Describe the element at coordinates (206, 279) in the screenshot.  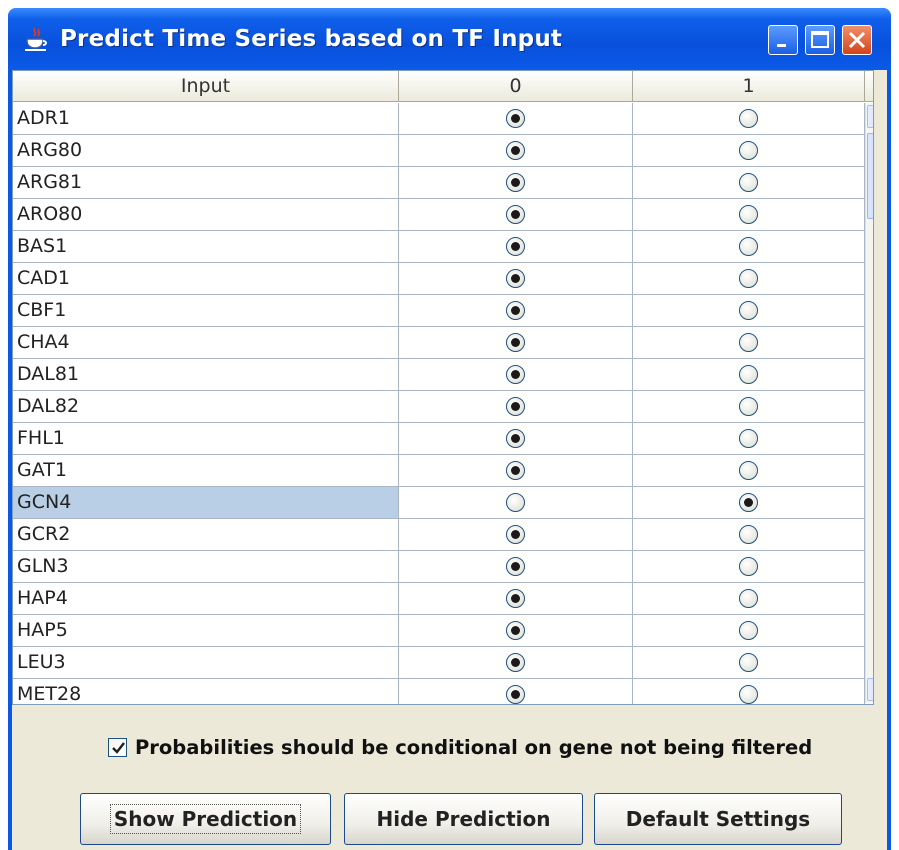
I see `tf-name-cell: CAD1` at that location.